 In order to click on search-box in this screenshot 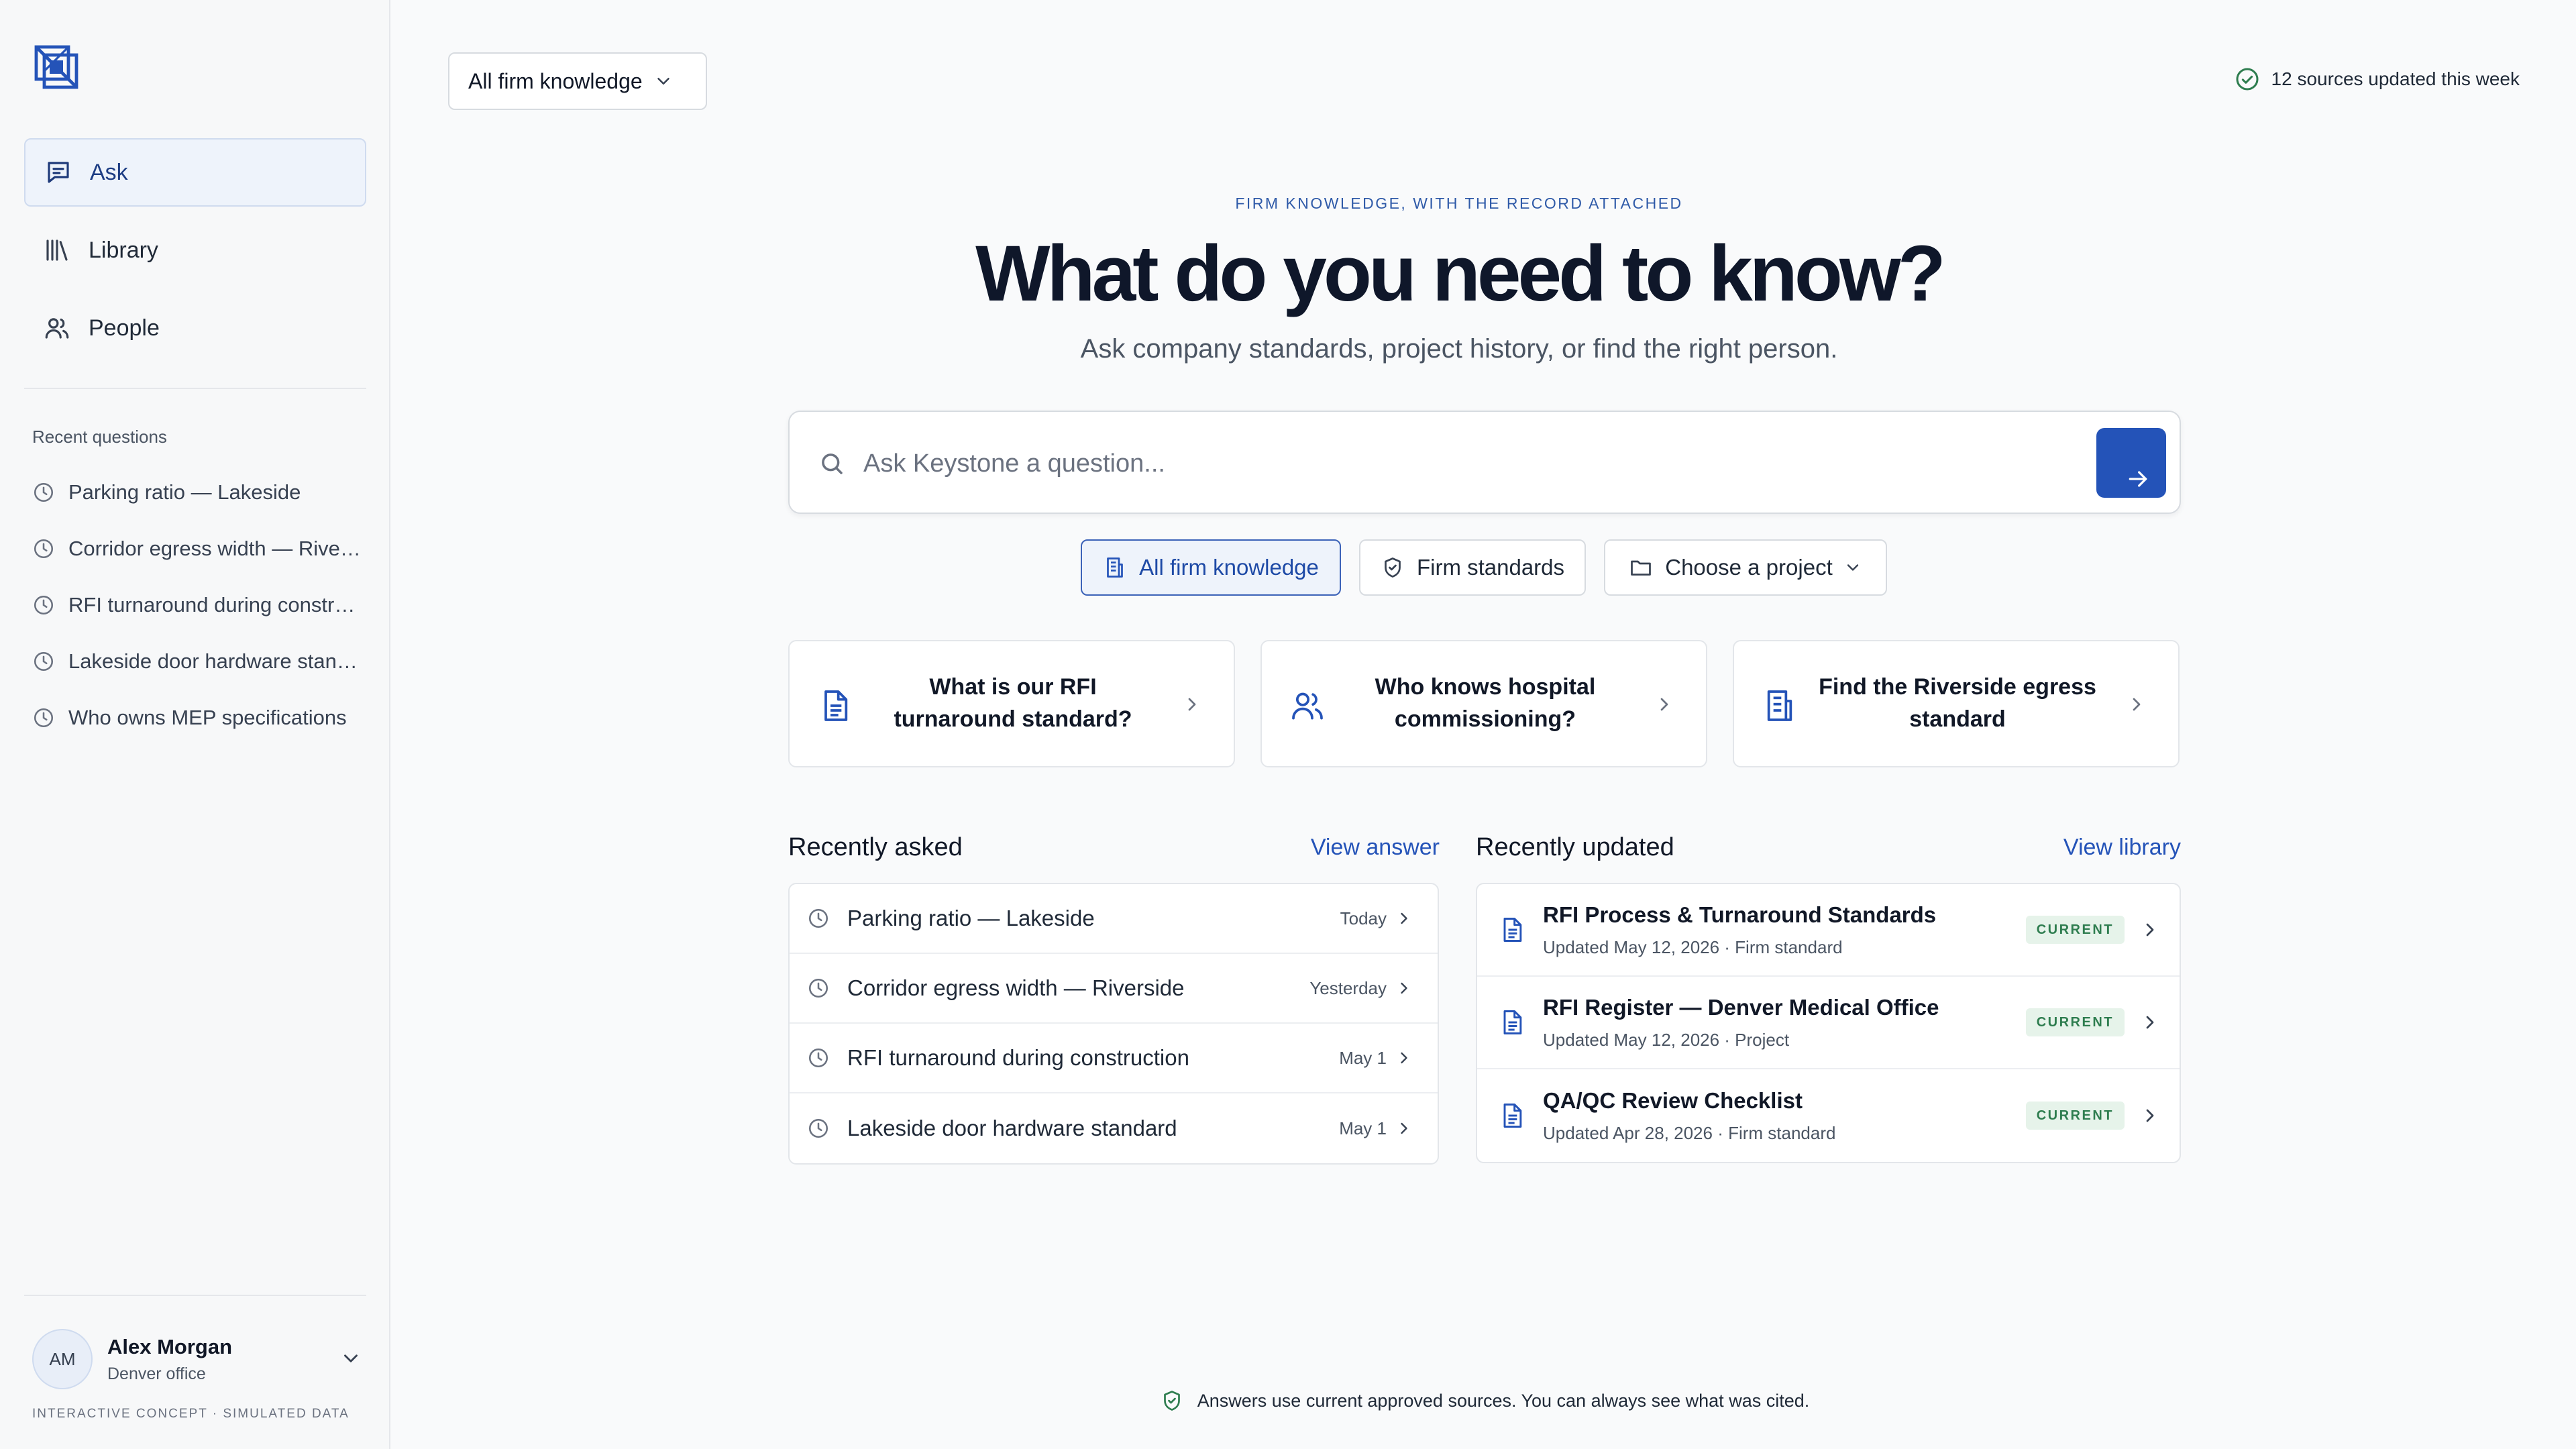, I will do `click(1484, 462)`.